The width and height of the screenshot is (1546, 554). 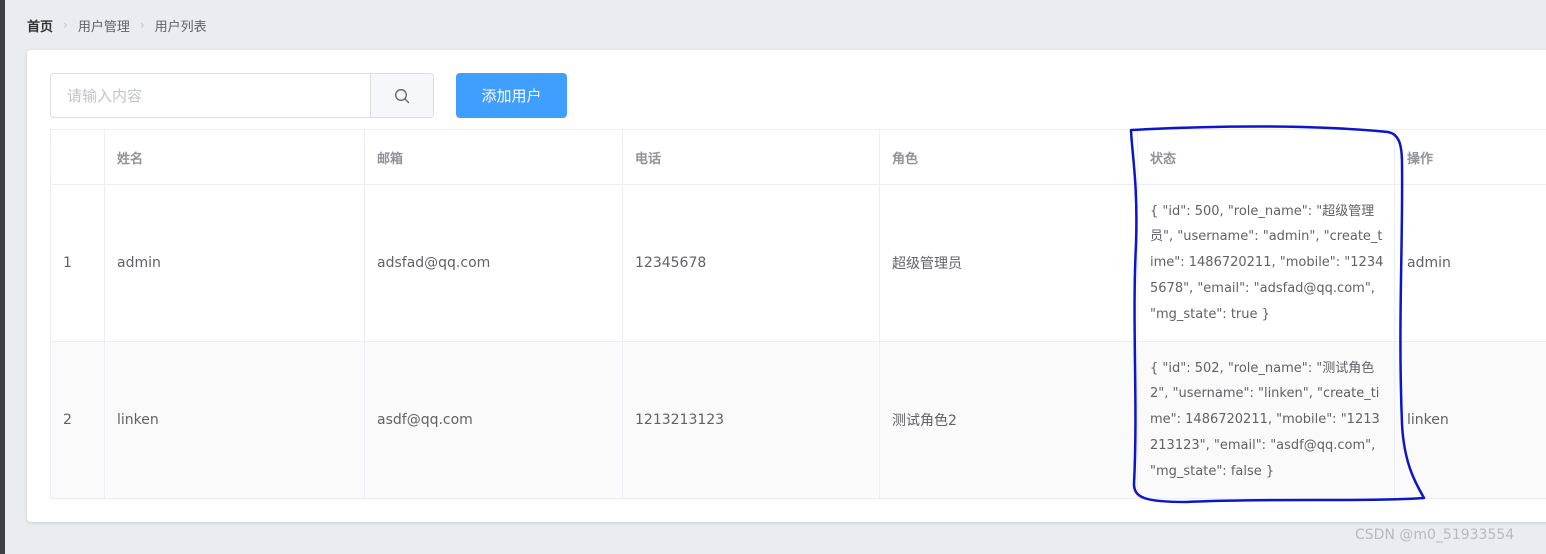 I want to click on user-action: linken, so click(x=1470, y=420).